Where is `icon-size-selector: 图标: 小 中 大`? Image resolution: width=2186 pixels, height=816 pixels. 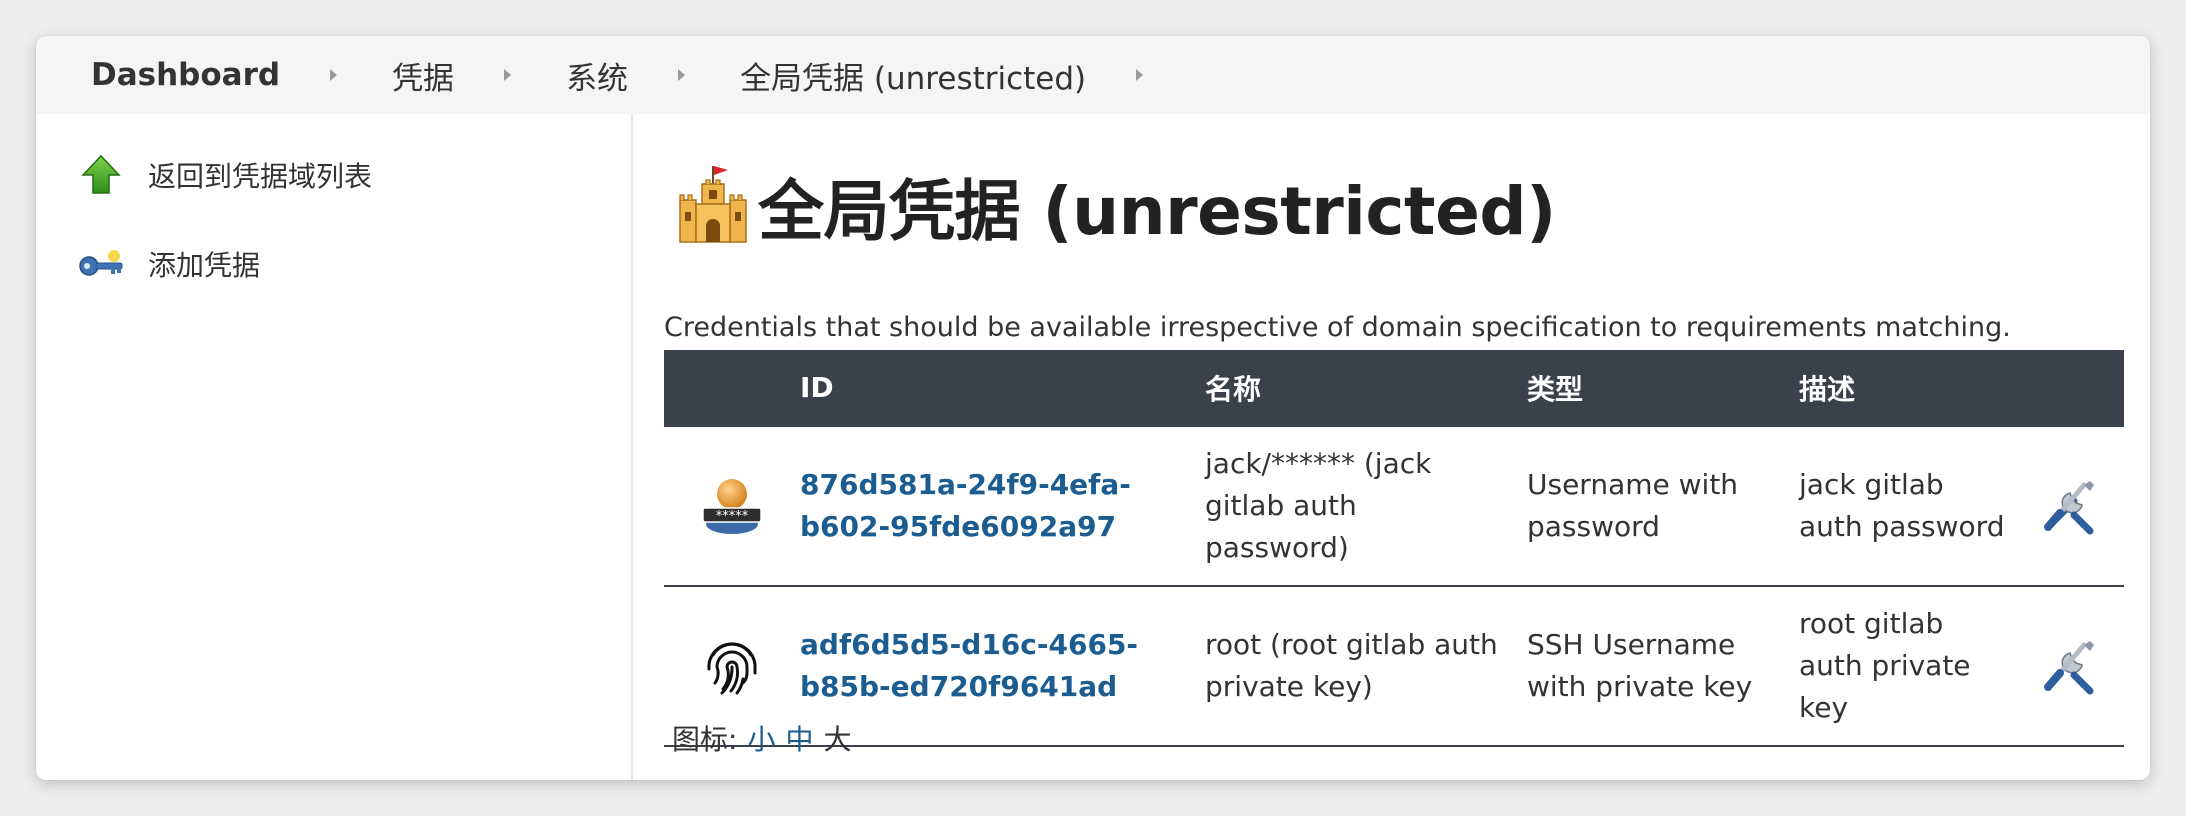
icon-size-selector: 图标: 小 中 大 is located at coordinates (761, 738).